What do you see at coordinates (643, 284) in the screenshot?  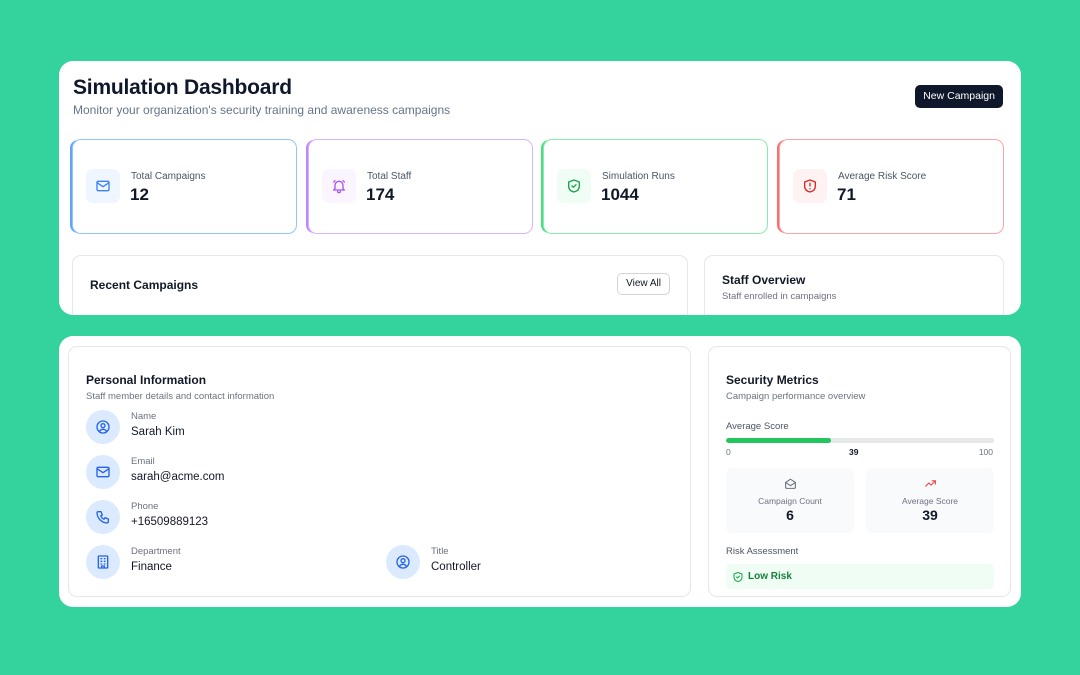 I see `view-all-button: View All` at bounding box center [643, 284].